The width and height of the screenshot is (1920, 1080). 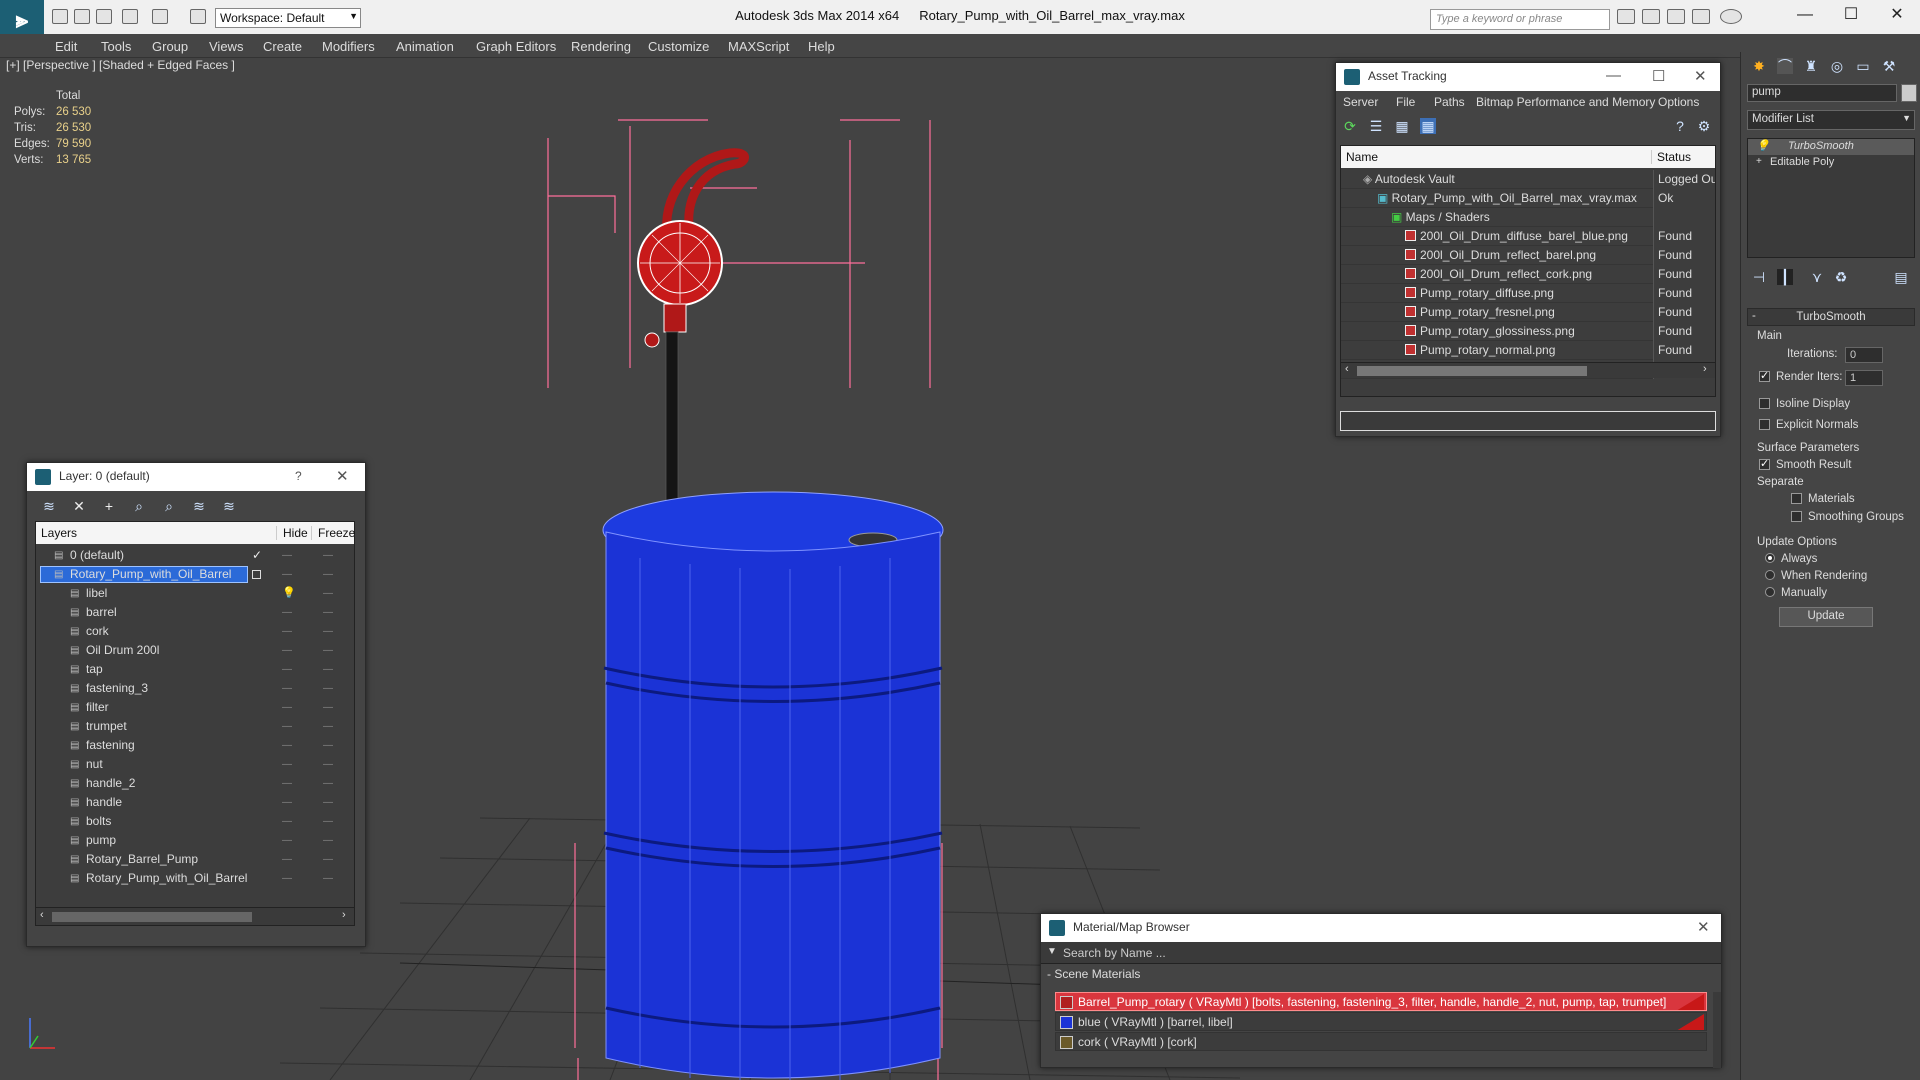 What do you see at coordinates (1800, 376) in the screenshot?
I see `render-iters-row: Render Iters:` at bounding box center [1800, 376].